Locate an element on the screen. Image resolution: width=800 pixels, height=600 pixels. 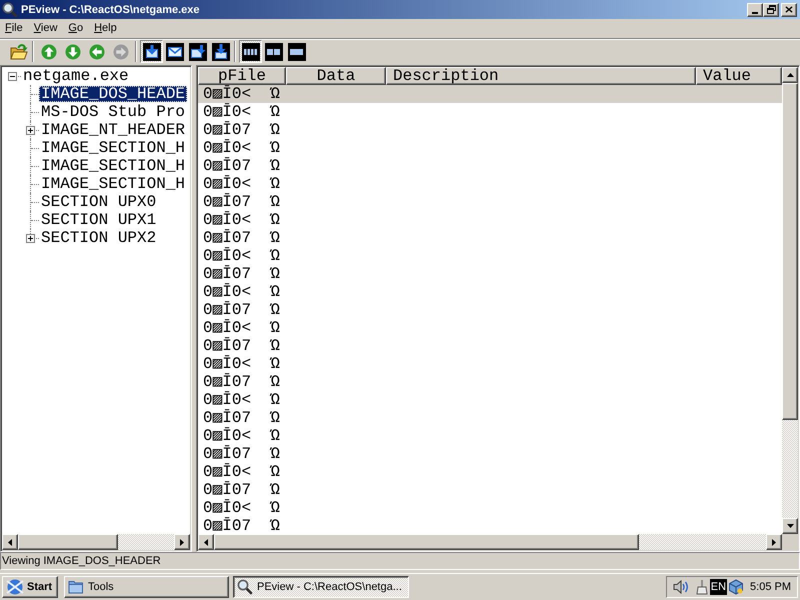
tree-item: IMAGE_NT_HEADER is located at coordinates (113, 130).